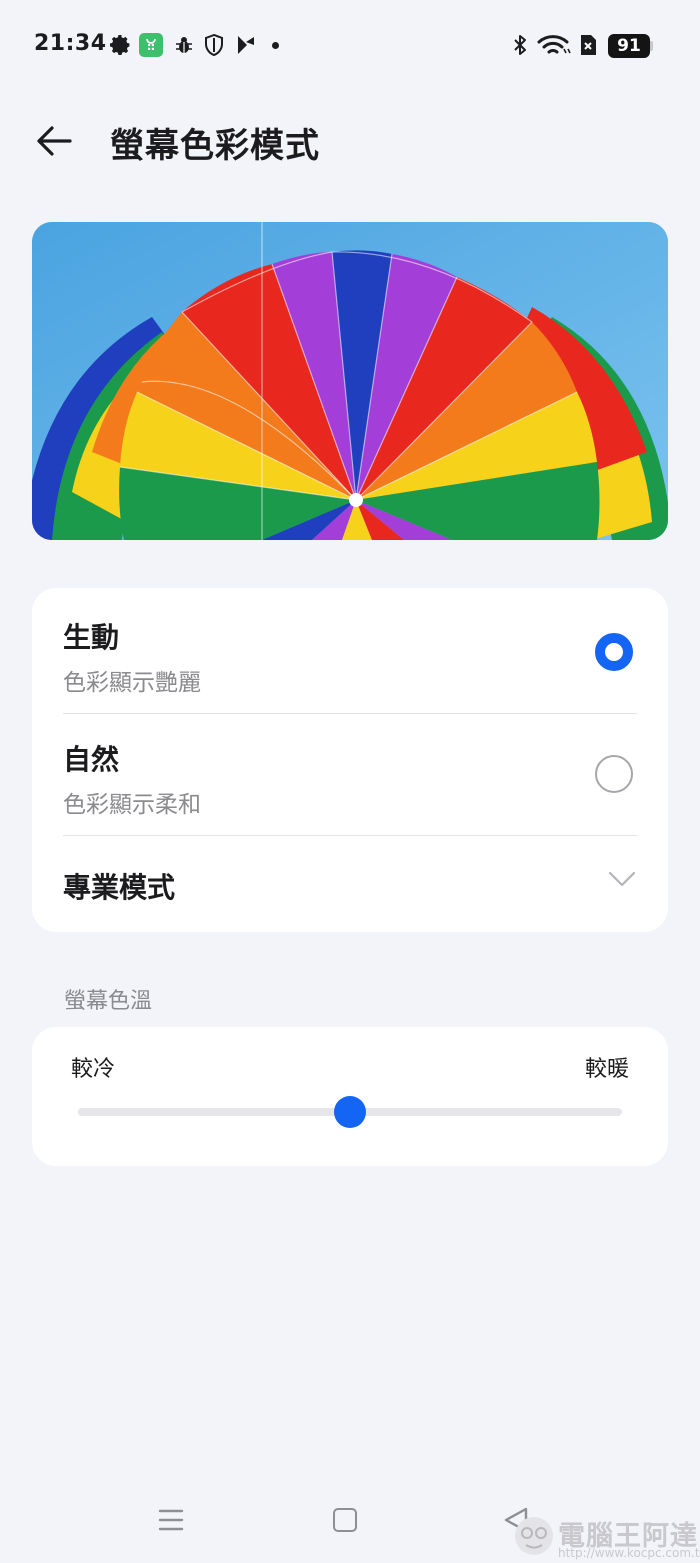 The width and height of the screenshot is (700, 1563). I want to click on notification-dot, so click(275, 45).